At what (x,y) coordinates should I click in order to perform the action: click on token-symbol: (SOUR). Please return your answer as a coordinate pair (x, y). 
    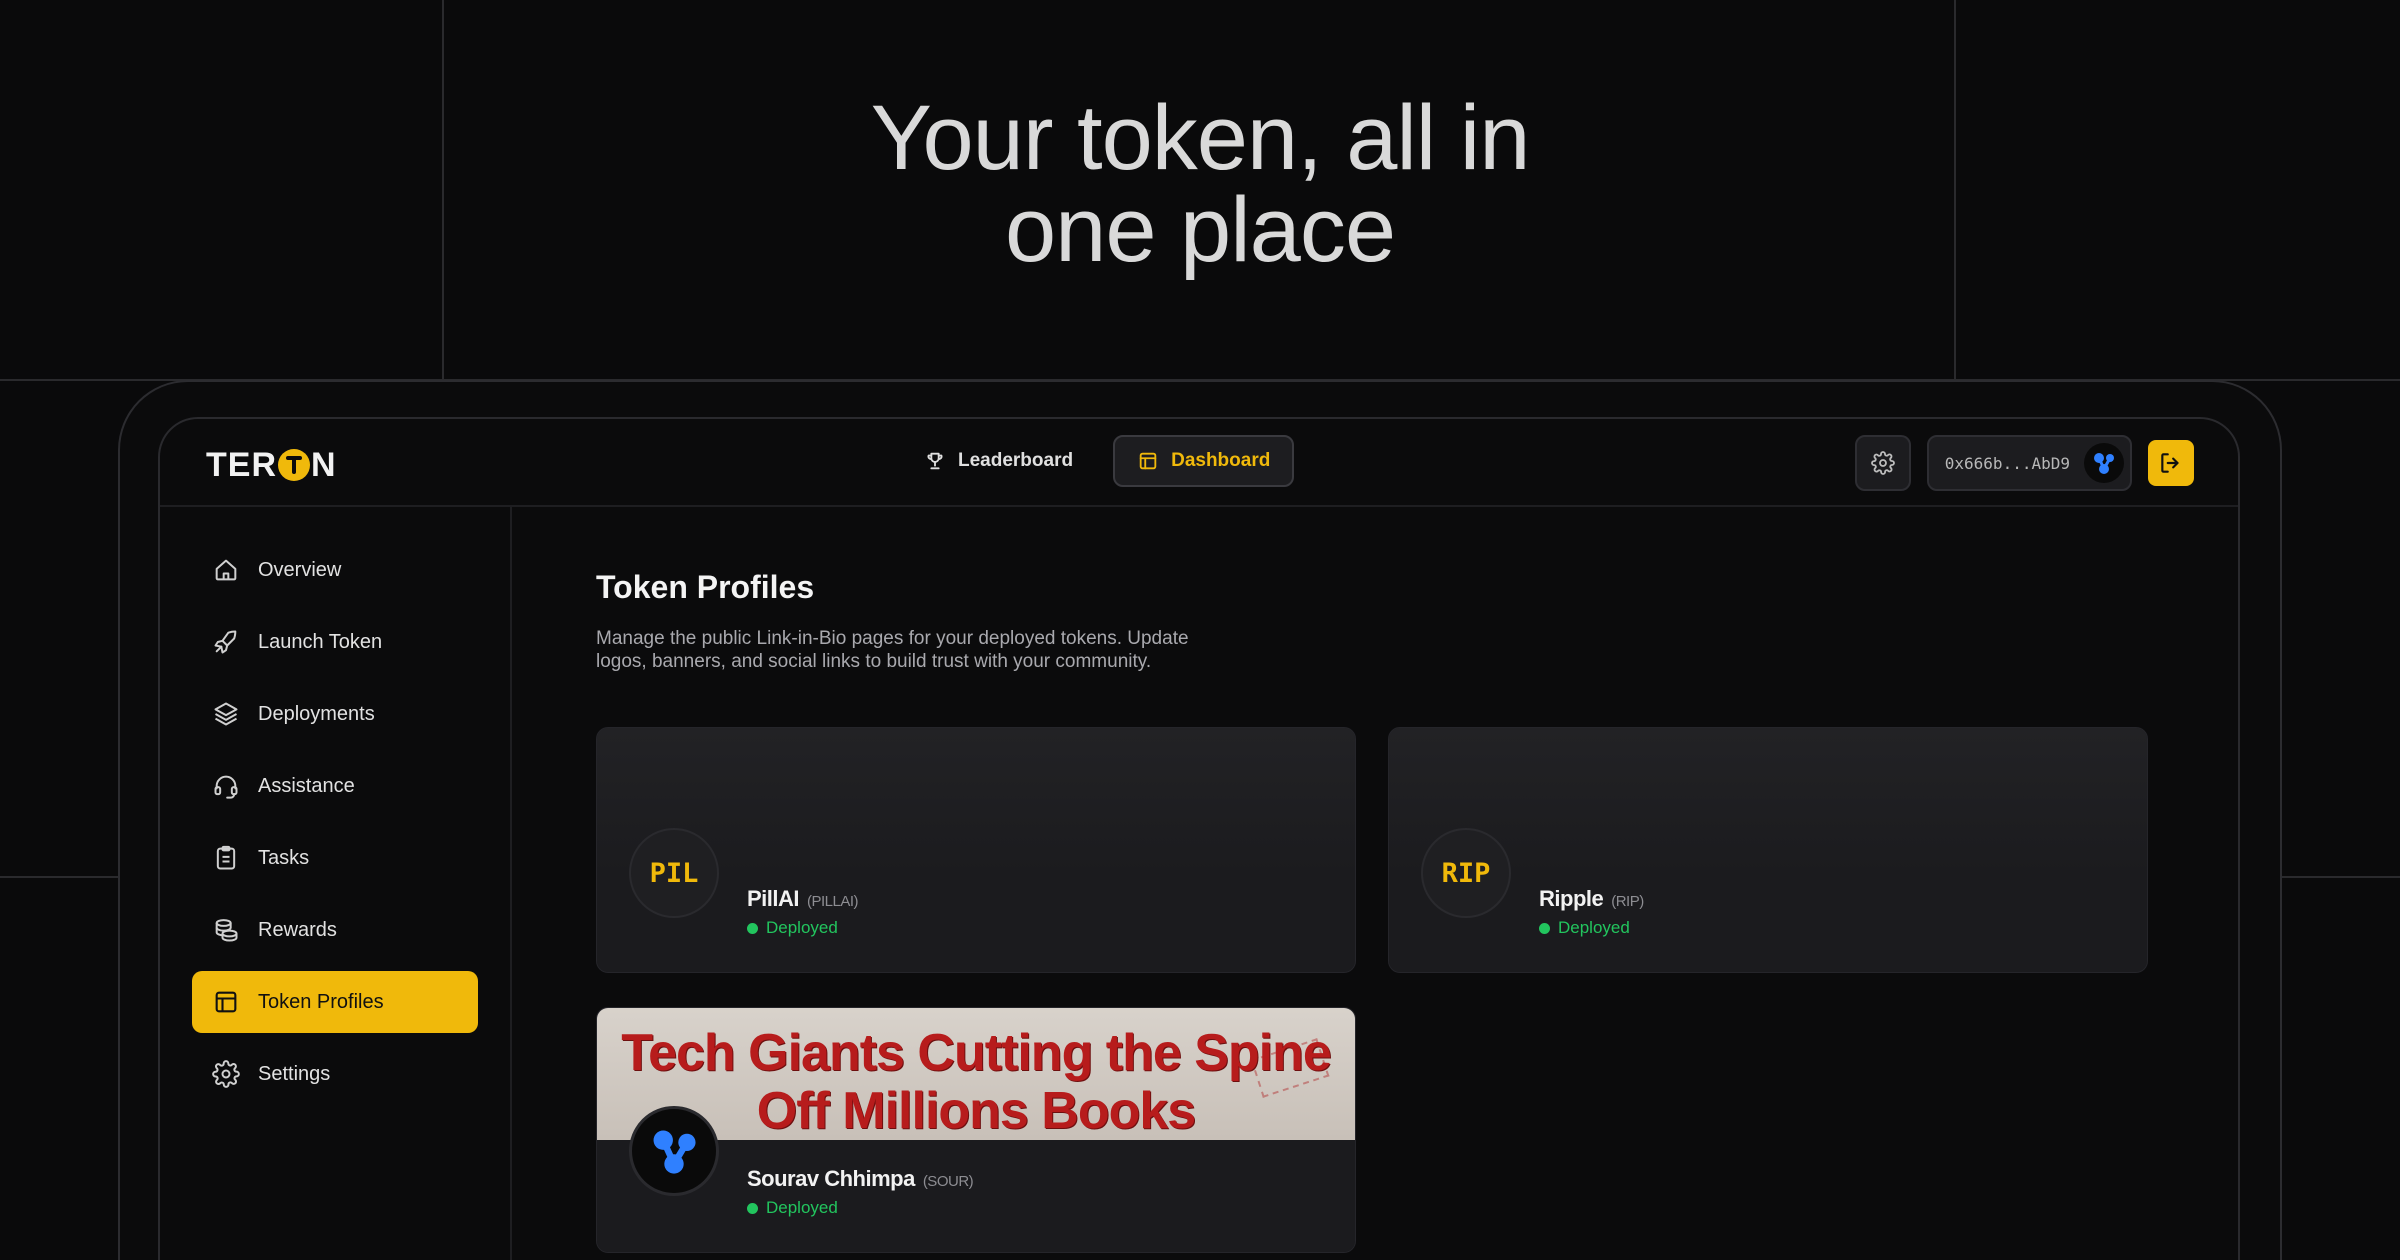
    Looking at the image, I should click on (948, 1181).